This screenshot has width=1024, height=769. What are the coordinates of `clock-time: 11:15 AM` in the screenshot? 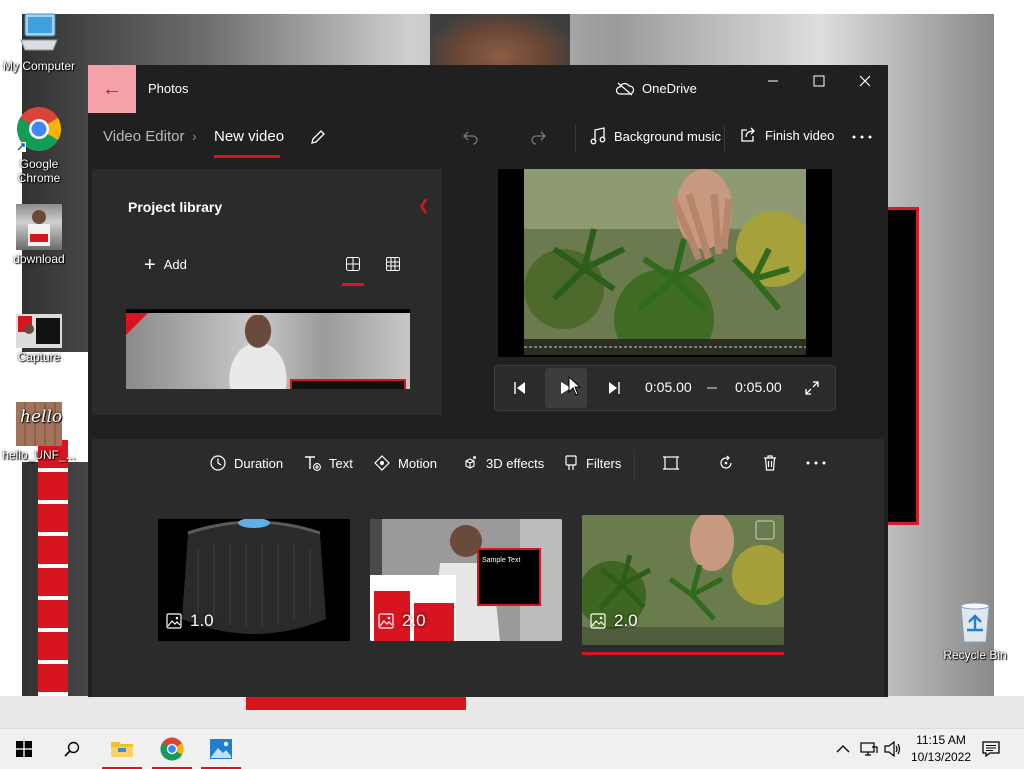 It's located at (941, 740).